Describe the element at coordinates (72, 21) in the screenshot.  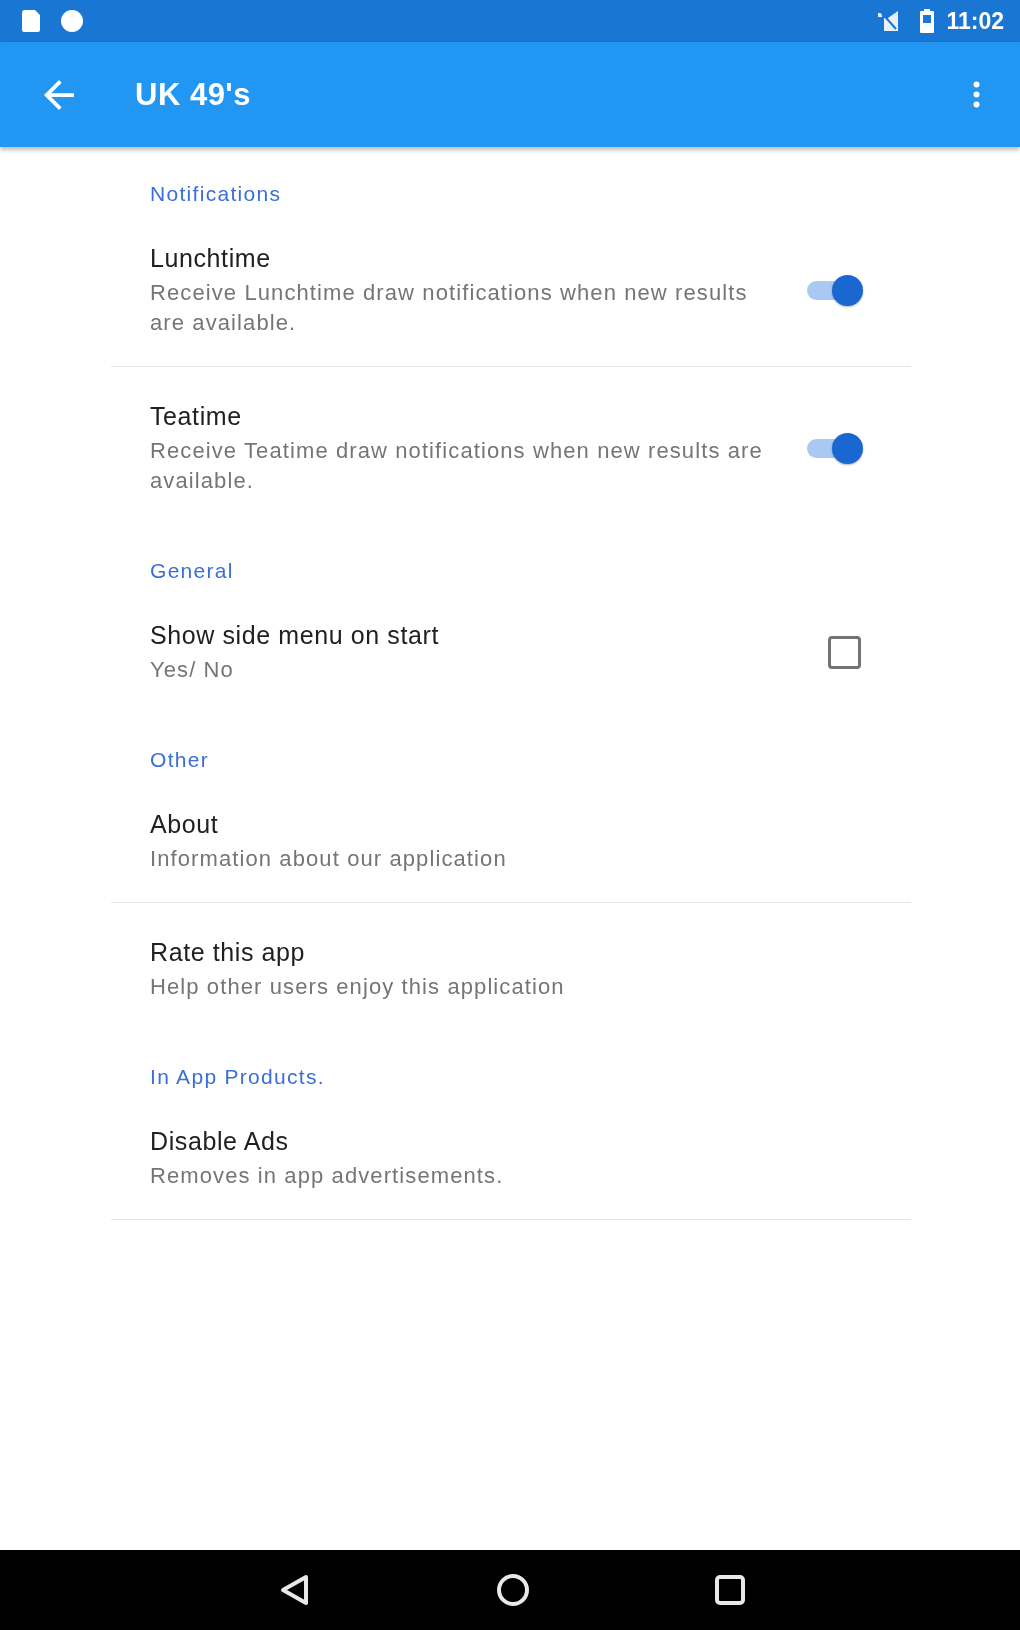
I see `circle-icon` at that location.